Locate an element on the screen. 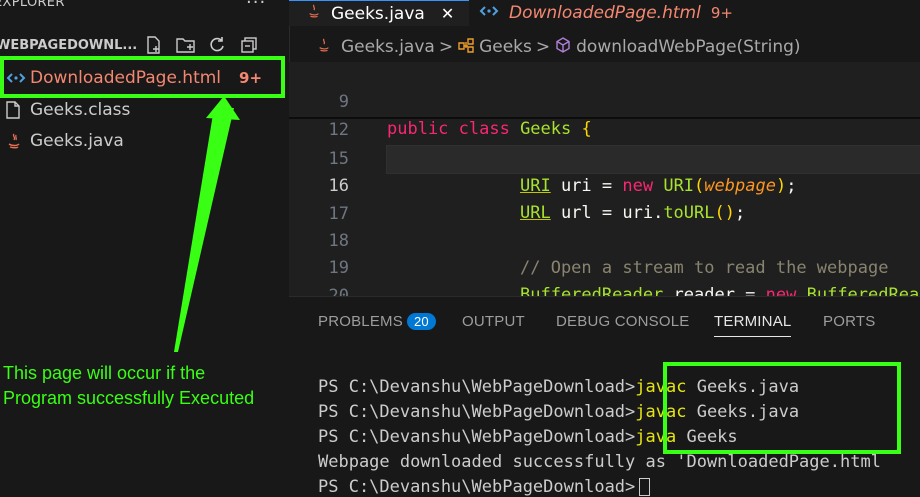 This screenshot has width=920, height=497. html-file-icon is located at coordinates (489, 13).